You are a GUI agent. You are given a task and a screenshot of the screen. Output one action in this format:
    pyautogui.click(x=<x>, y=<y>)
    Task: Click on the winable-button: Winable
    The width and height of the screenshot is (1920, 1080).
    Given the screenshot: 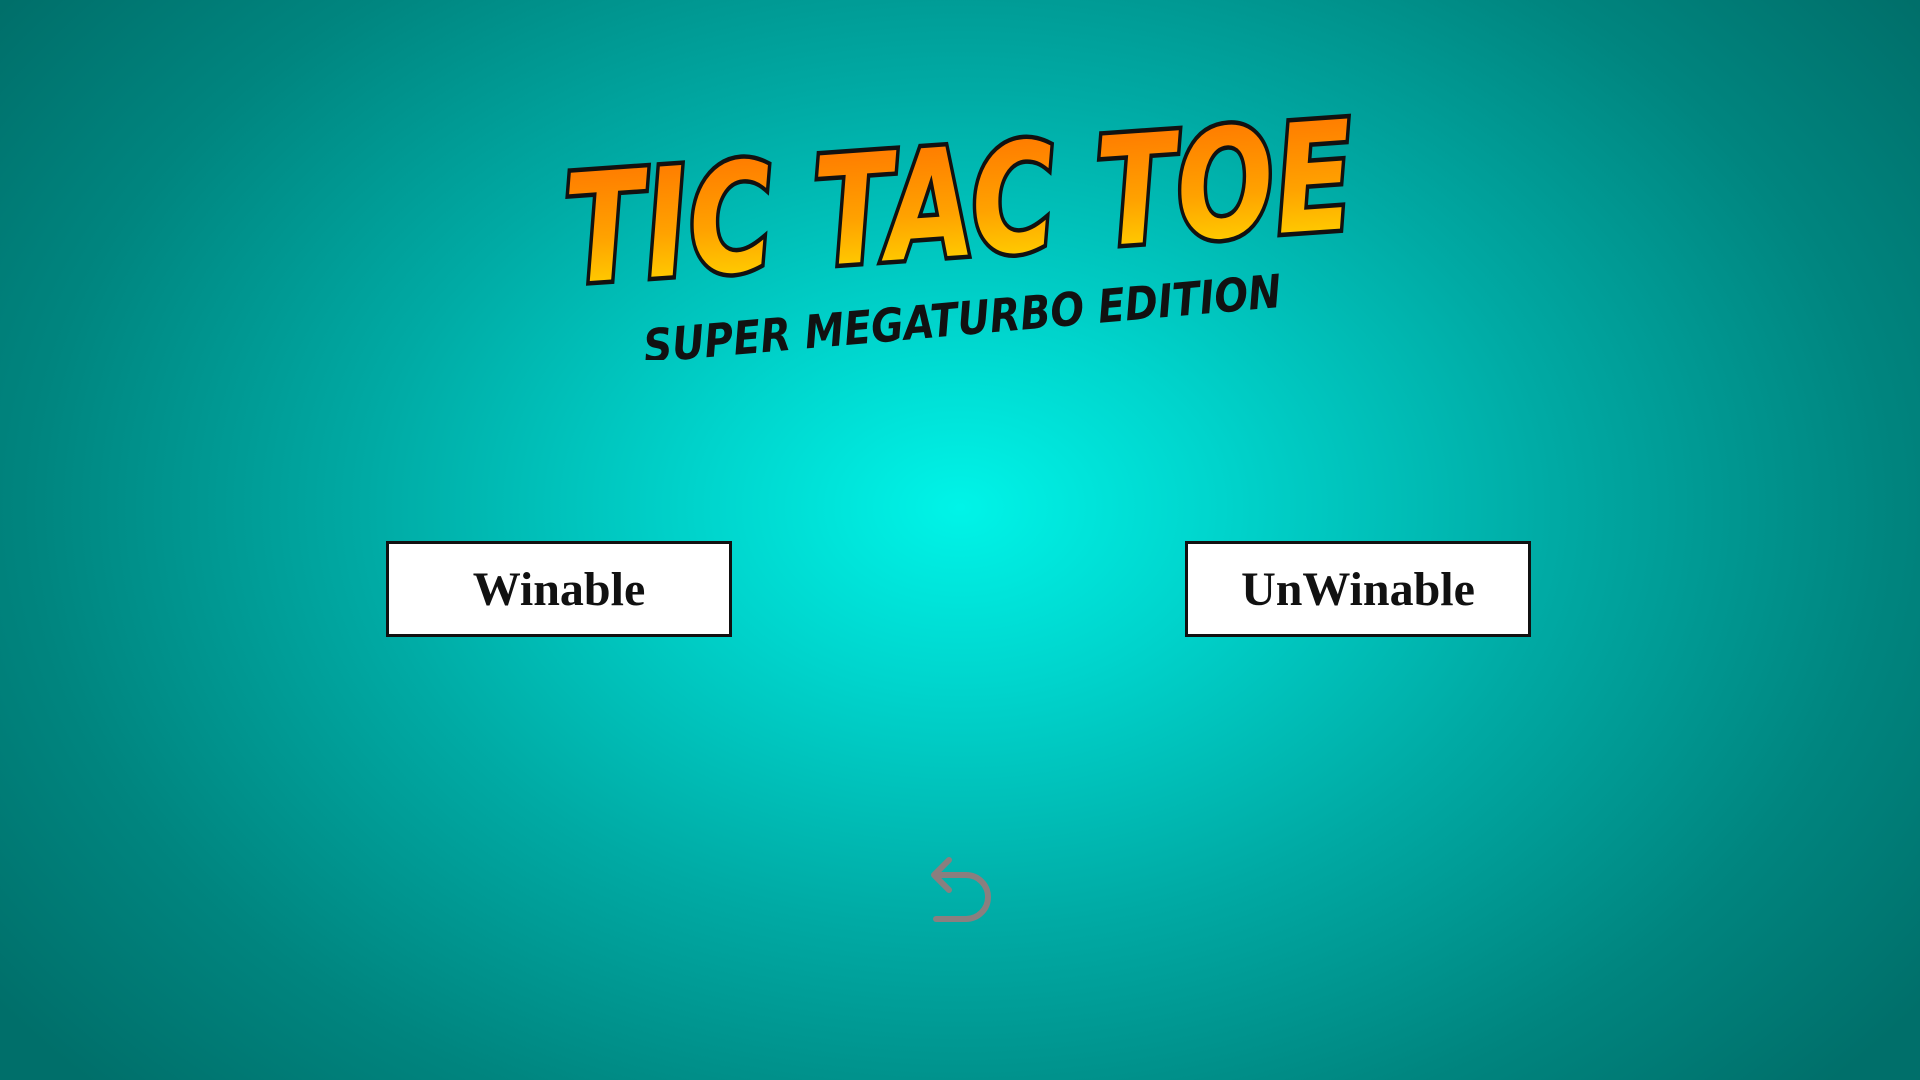 What is the action you would take?
    pyautogui.click(x=559, y=589)
    